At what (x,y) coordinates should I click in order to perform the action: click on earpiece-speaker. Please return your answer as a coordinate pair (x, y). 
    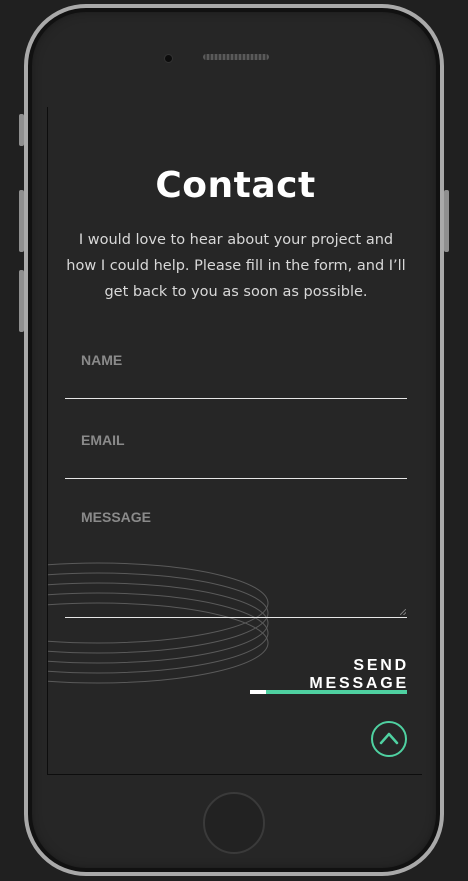
    Looking at the image, I should click on (236, 57).